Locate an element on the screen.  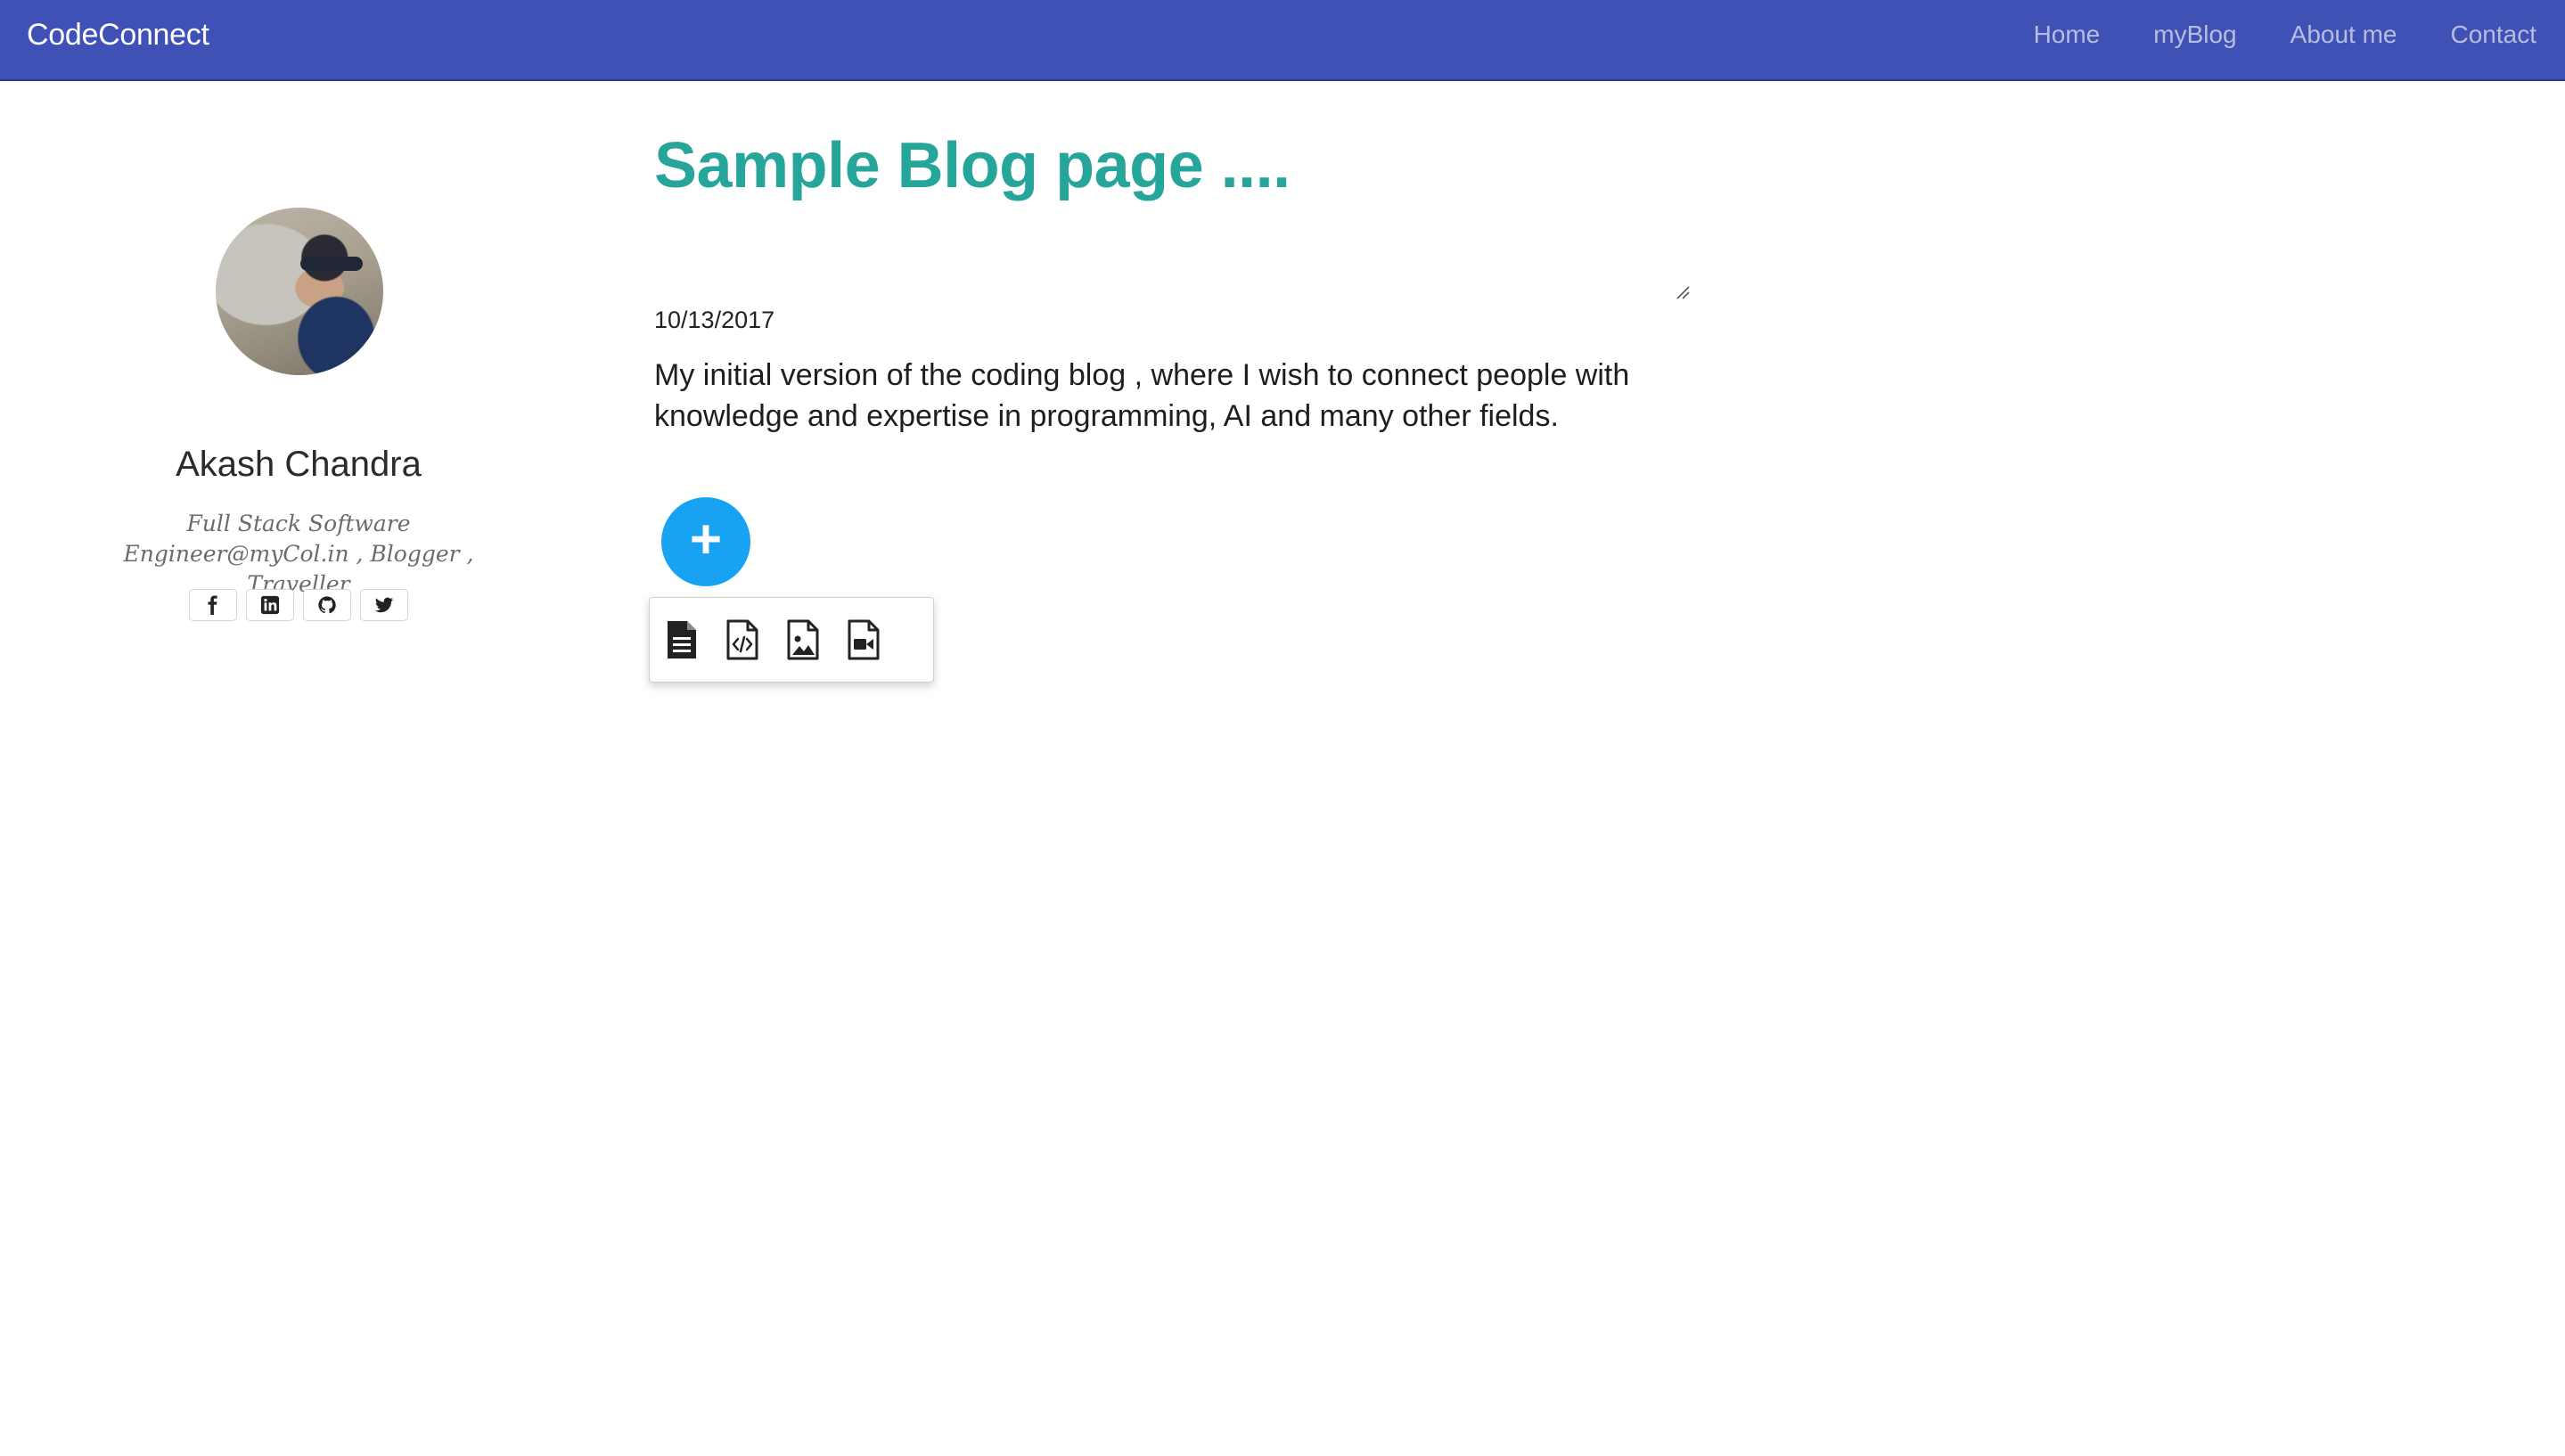
plus-icon: + is located at coordinates (706, 539).